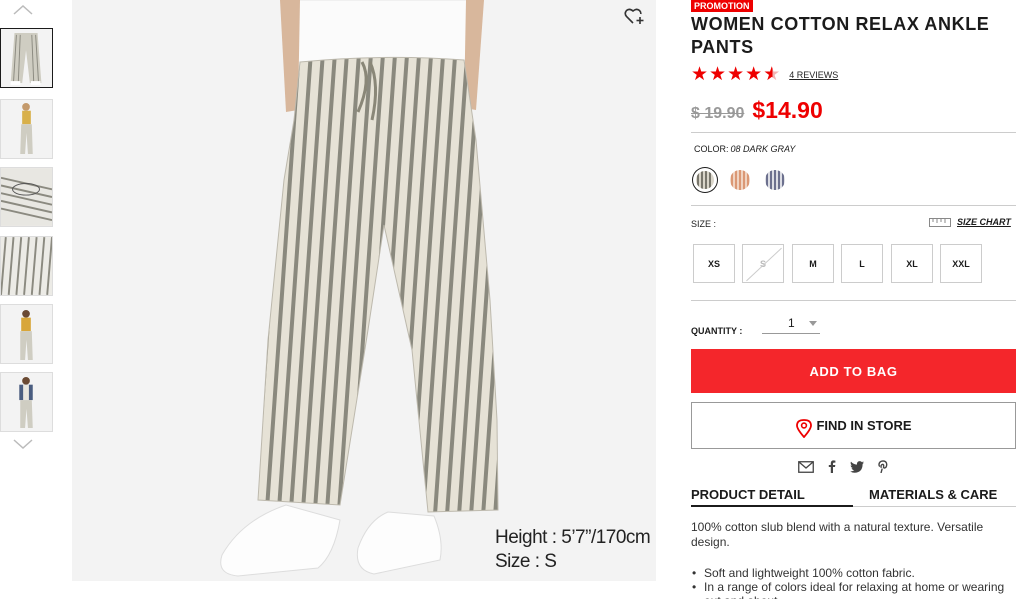 The width and height of the screenshot is (1019, 599). What do you see at coordinates (26, 197) in the screenshot?
I see `thumbnail-waist-detail` at bounding box center [26, 197].